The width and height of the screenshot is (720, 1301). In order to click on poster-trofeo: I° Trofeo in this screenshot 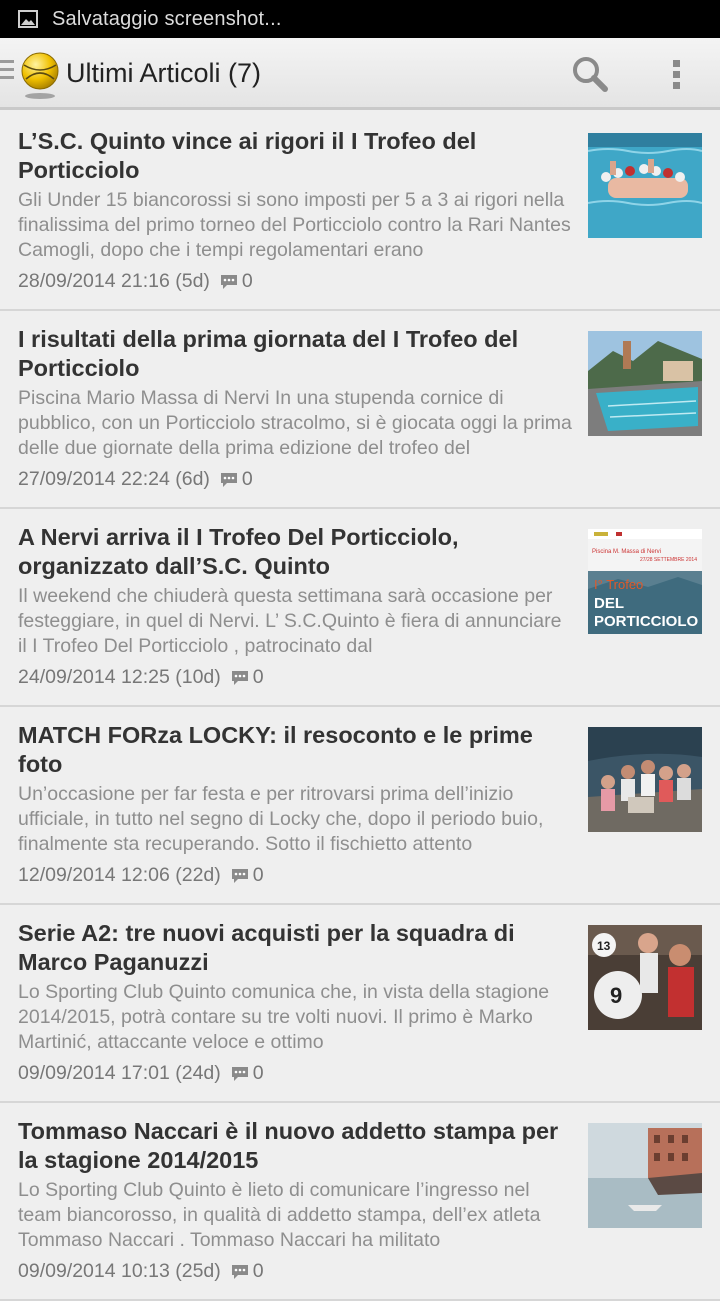, I will do `click(618, 584)`.